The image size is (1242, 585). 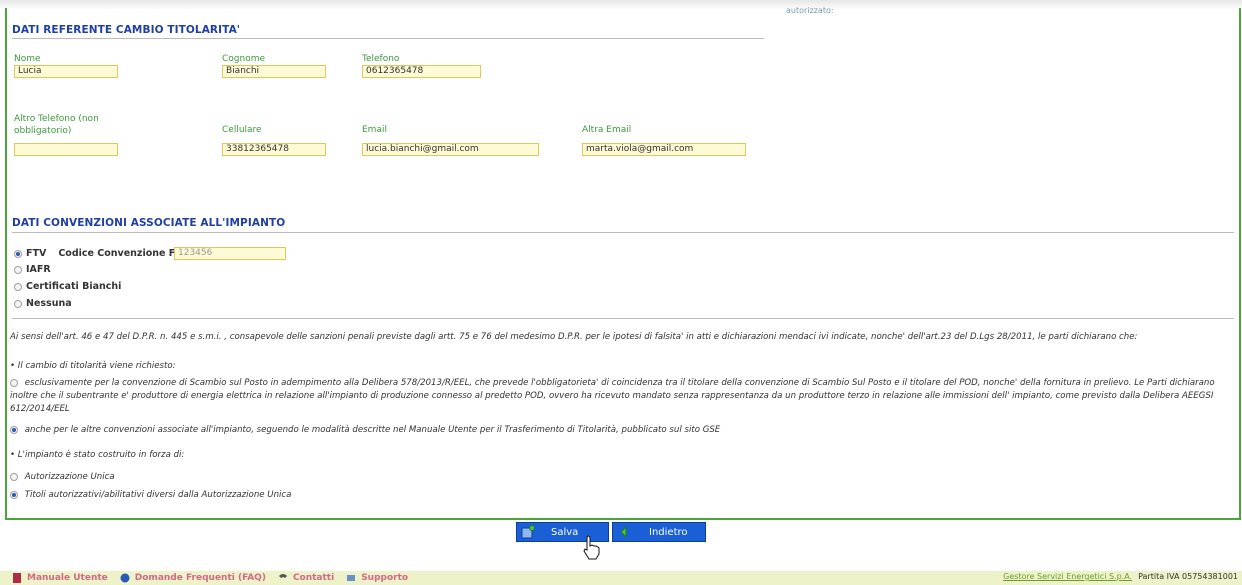 What do you see at coordinates (607, 130) in the screenshot?
I see `altra-email-label: Altra Email` at bounding box center [607, 130].